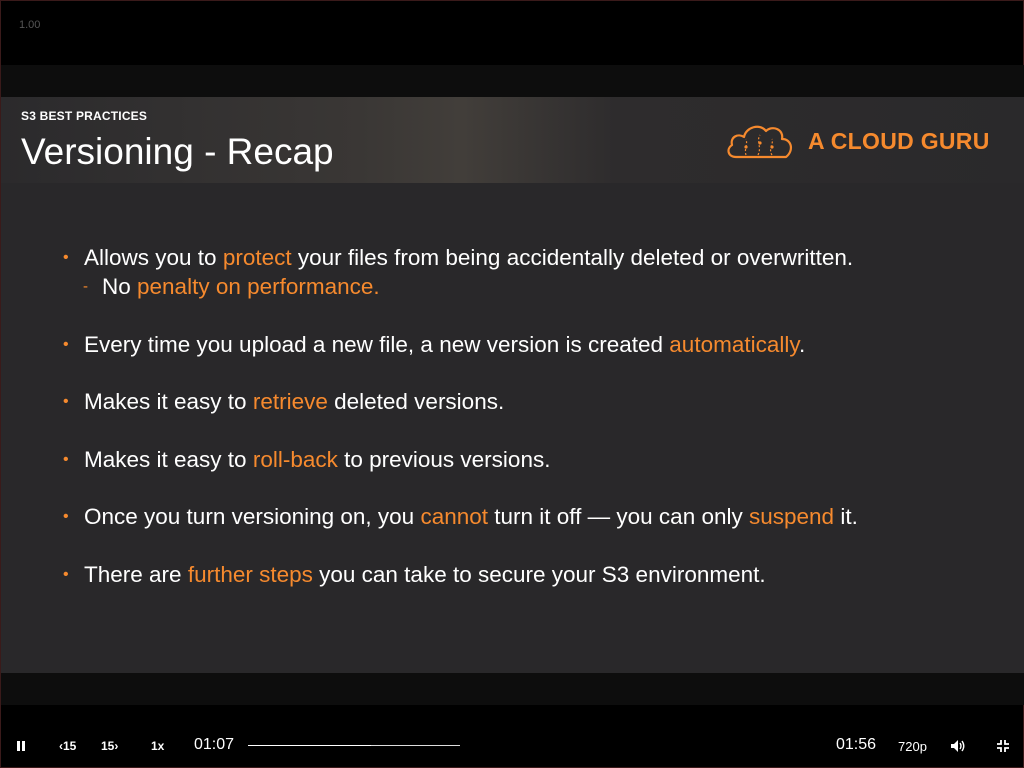 This screenshot has height=768, width=1024. Describe the element at coordinates (295, 459) in the screenshot. I see `highlight-text: roll-back` at that location.